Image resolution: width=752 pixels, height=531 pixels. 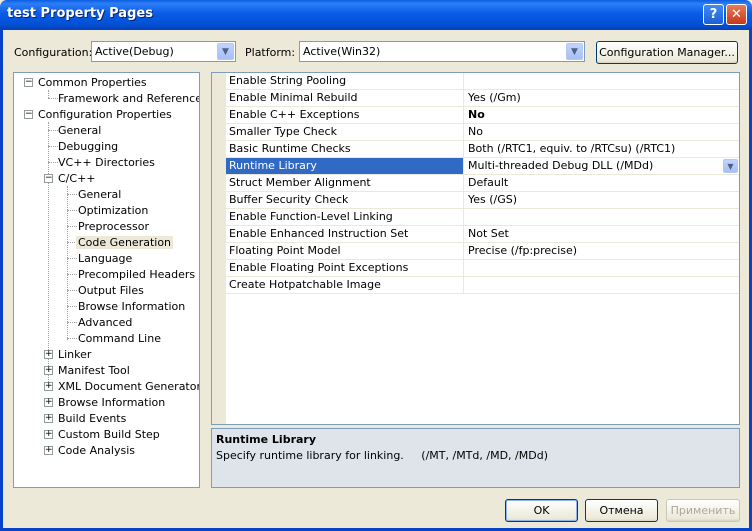 What do you see at coordinates (48, 94) in the screenshot?
I see `tree-line` at bounding box center [48, 94].